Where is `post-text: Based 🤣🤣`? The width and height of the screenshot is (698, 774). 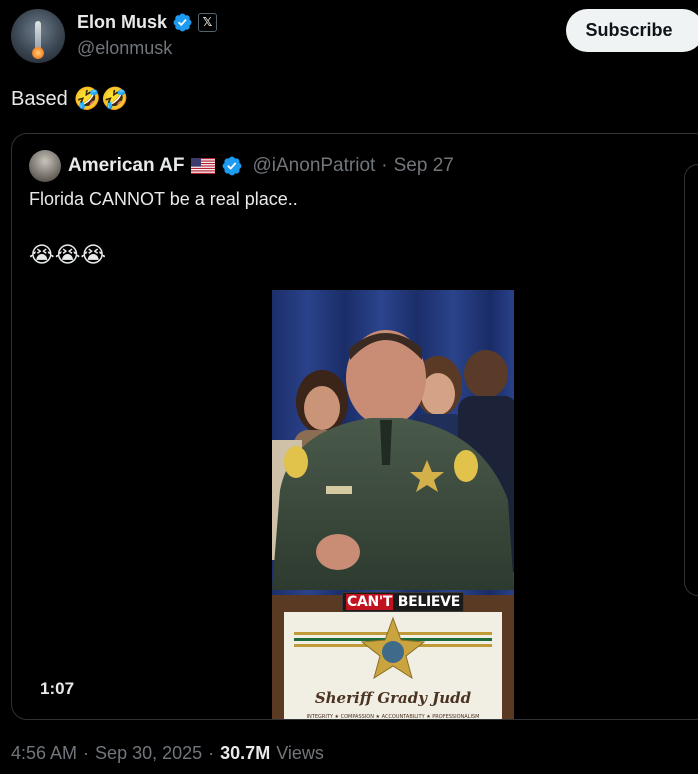
post-text: Based 🤣🤣 is located at coordinates (70, 99).